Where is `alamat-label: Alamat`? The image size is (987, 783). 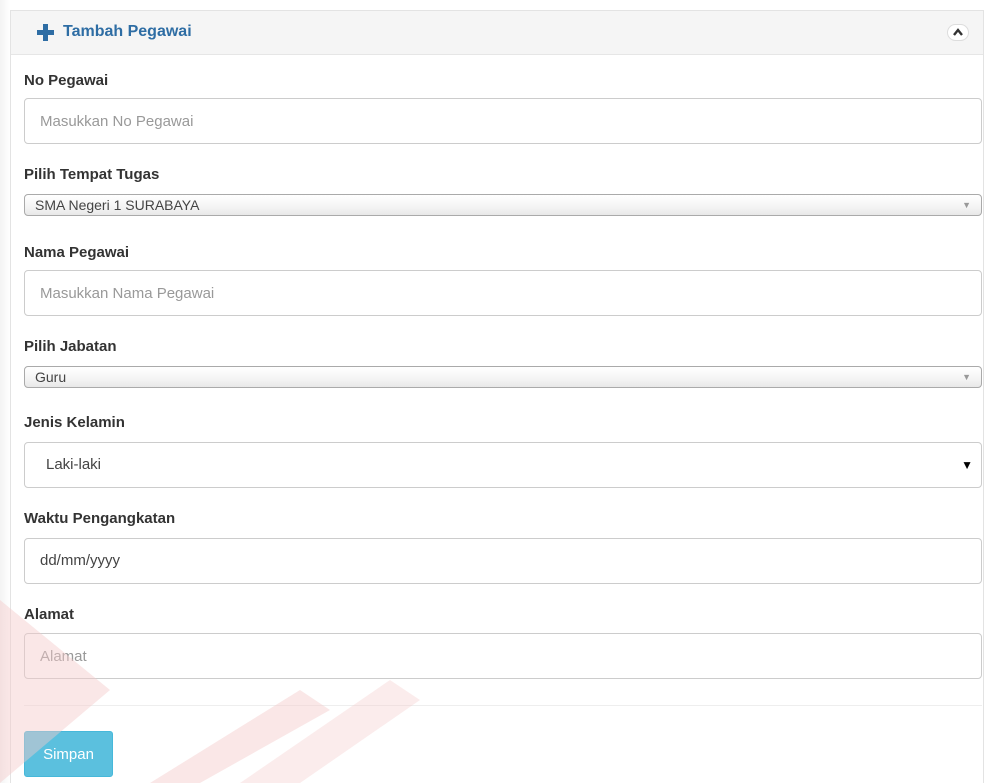
alamat-label: Alamat is located at coordinates (49, 614).